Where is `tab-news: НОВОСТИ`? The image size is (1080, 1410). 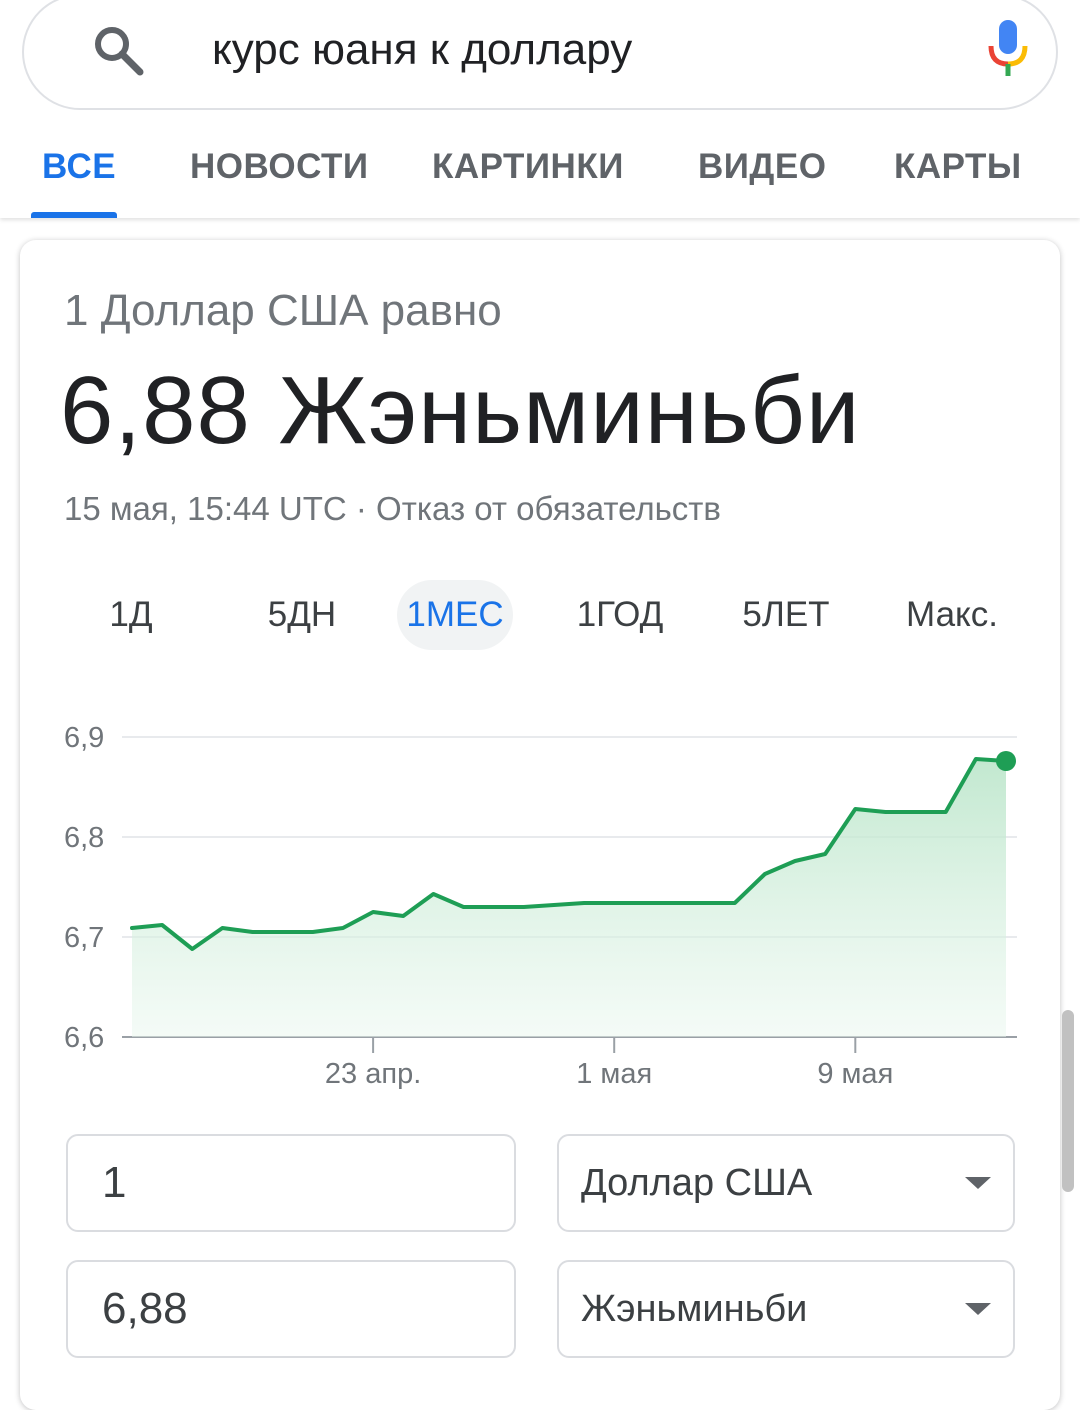
tab-news: НОВОСТИ is located at coordinates (279, 167).